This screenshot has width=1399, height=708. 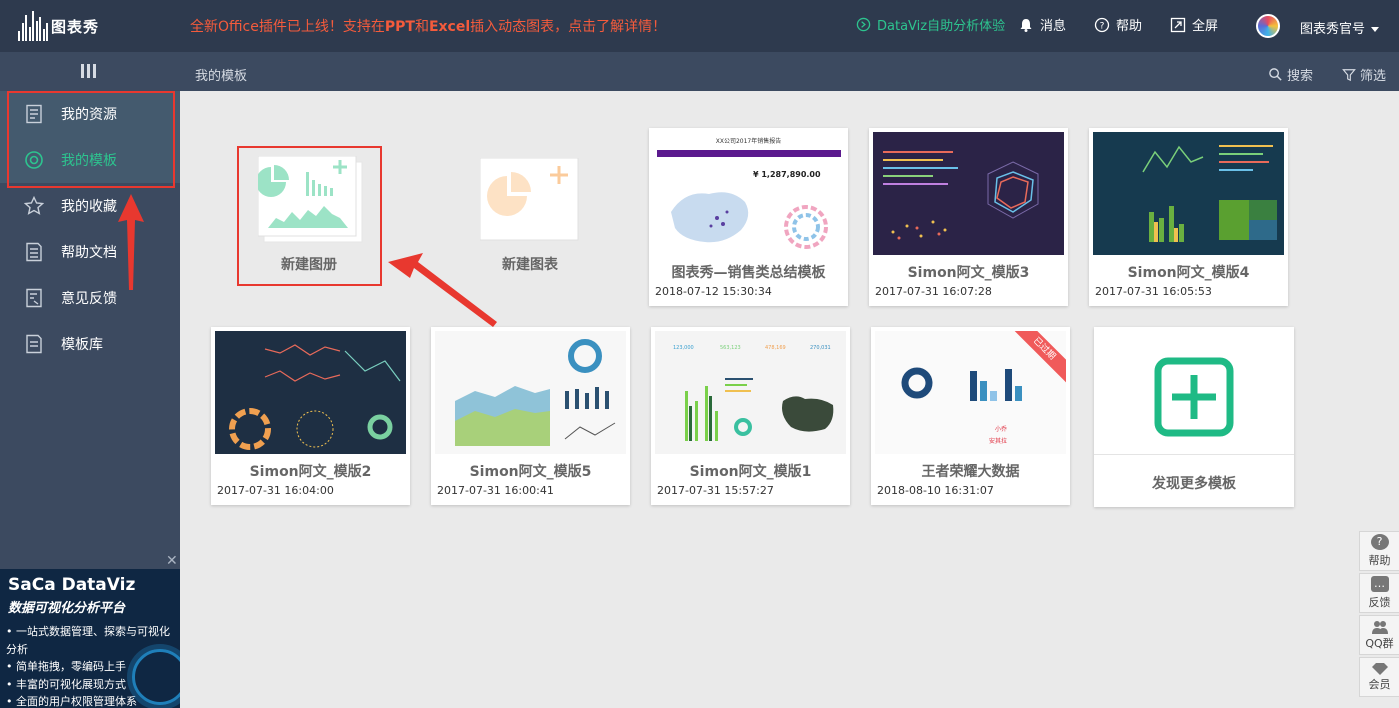 I want to click on dataviz-link: DataViz自助分析体验, so click(x=930, y=24).